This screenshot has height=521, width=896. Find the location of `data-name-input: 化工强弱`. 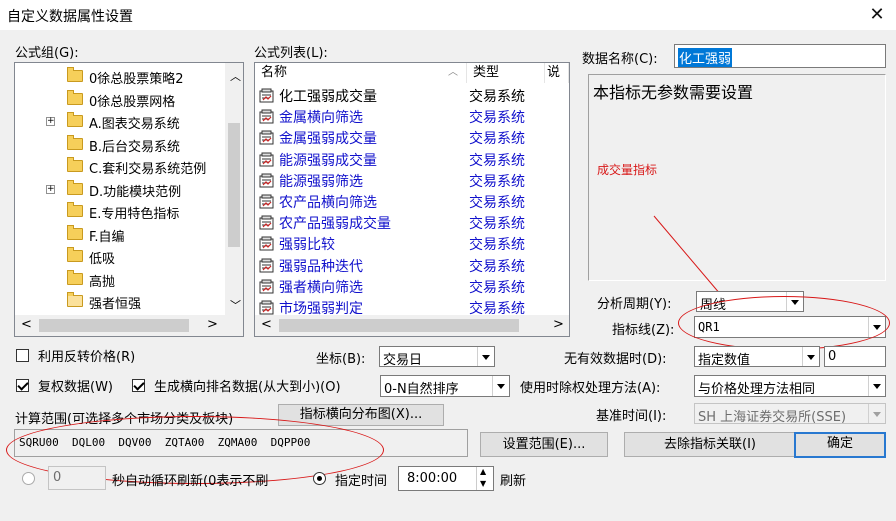

data-name-input: 化工强弱 is located at coordinates (780, 56).